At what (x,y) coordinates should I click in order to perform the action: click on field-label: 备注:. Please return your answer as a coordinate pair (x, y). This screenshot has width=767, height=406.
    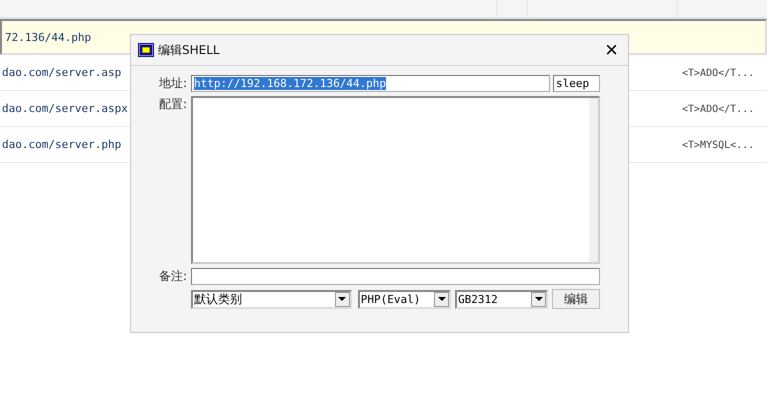
    Looking at the image, I should click on (172, 276).